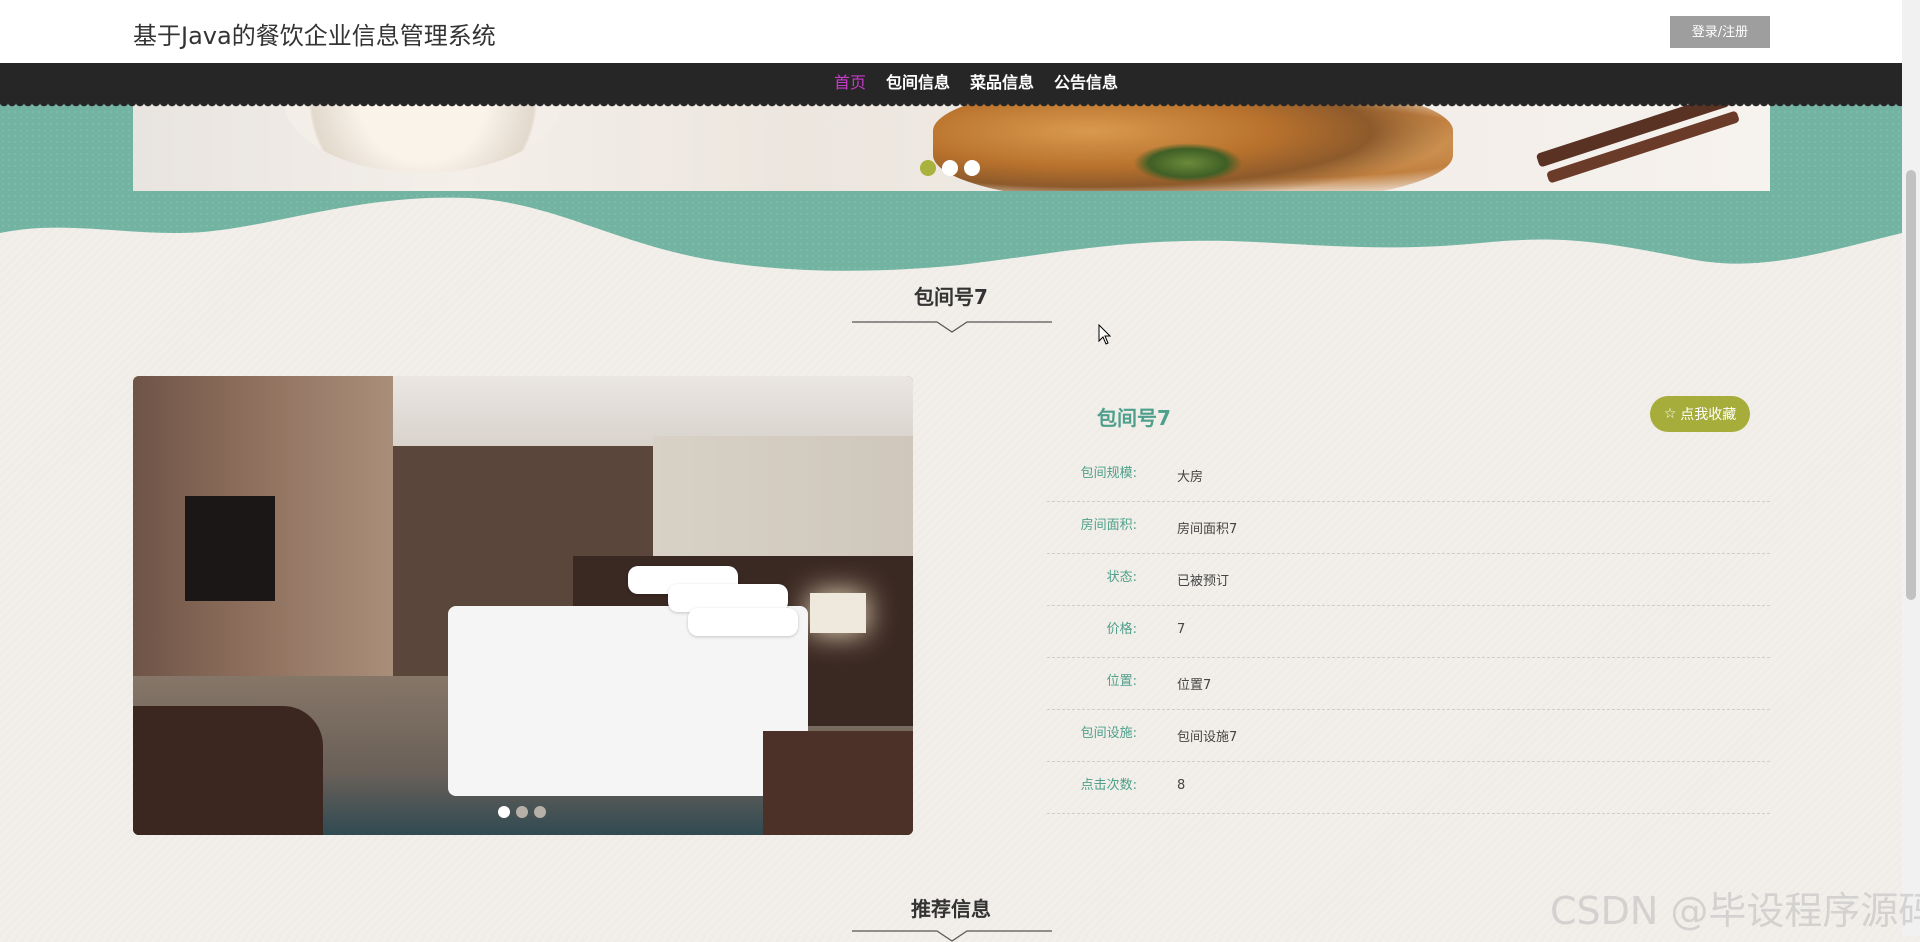 This screenshot has height=942, width=1920. I want to click on detail-row-area: 房间面积: 房间面积7, so click(1408, 528).